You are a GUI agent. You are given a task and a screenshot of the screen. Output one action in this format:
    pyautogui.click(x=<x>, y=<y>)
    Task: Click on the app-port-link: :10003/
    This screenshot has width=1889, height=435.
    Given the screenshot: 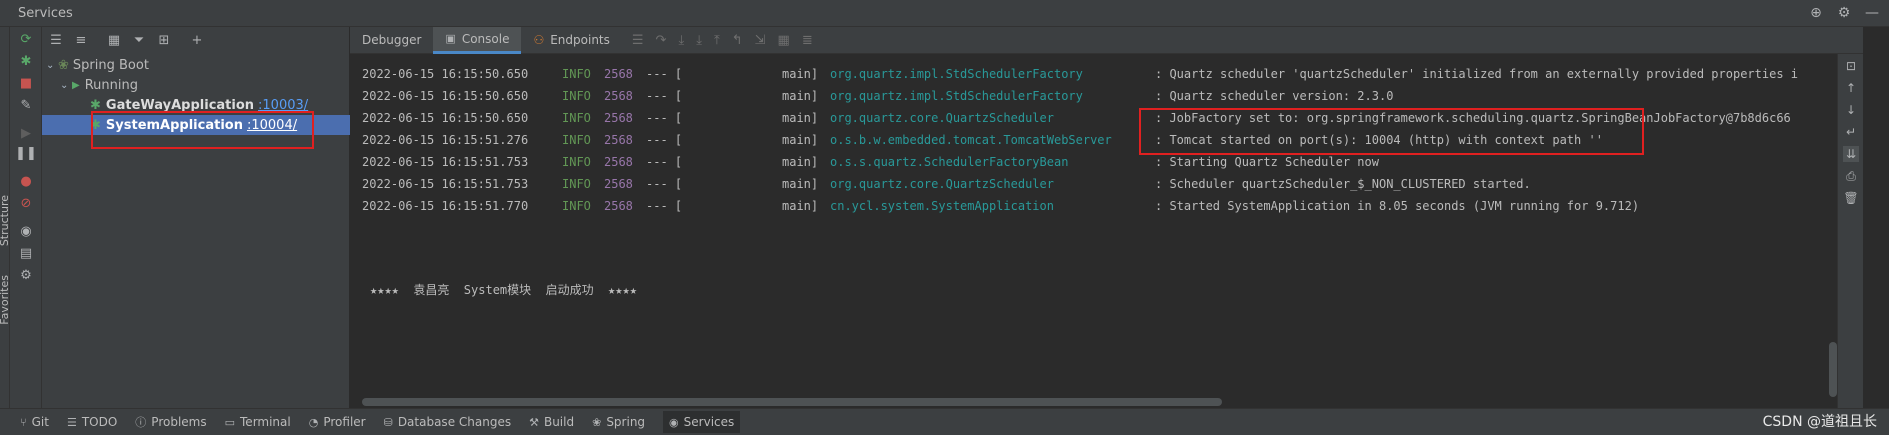 What is the action you would take?
    pyautogui.click(x=283, y=105)
    